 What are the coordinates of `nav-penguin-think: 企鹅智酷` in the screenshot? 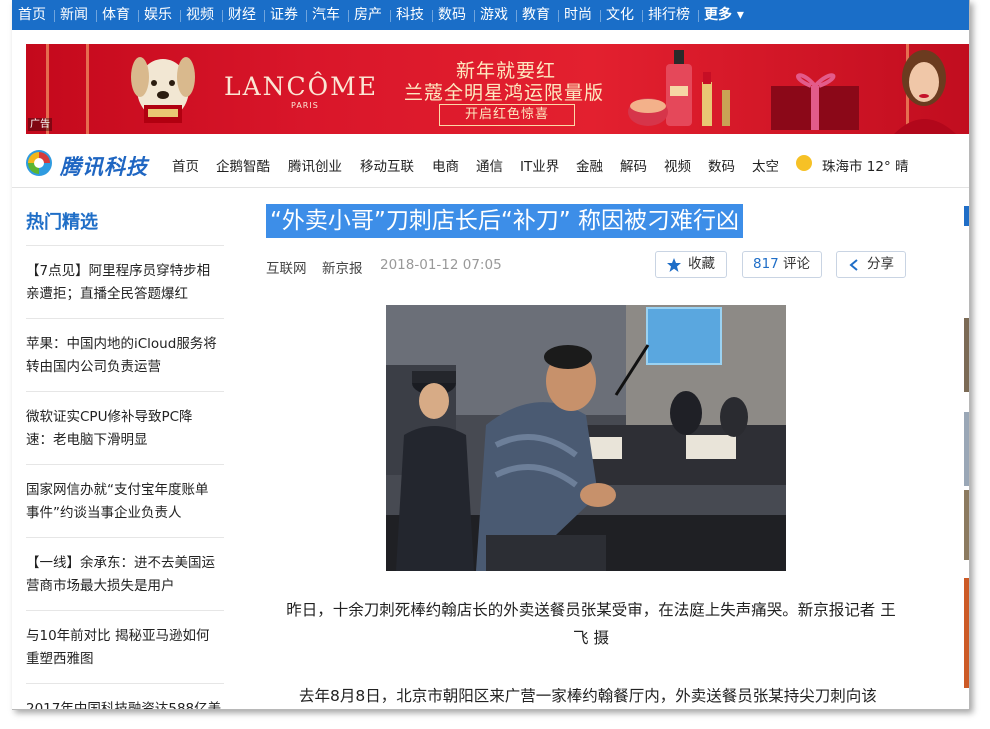 It's located at (243, 165).